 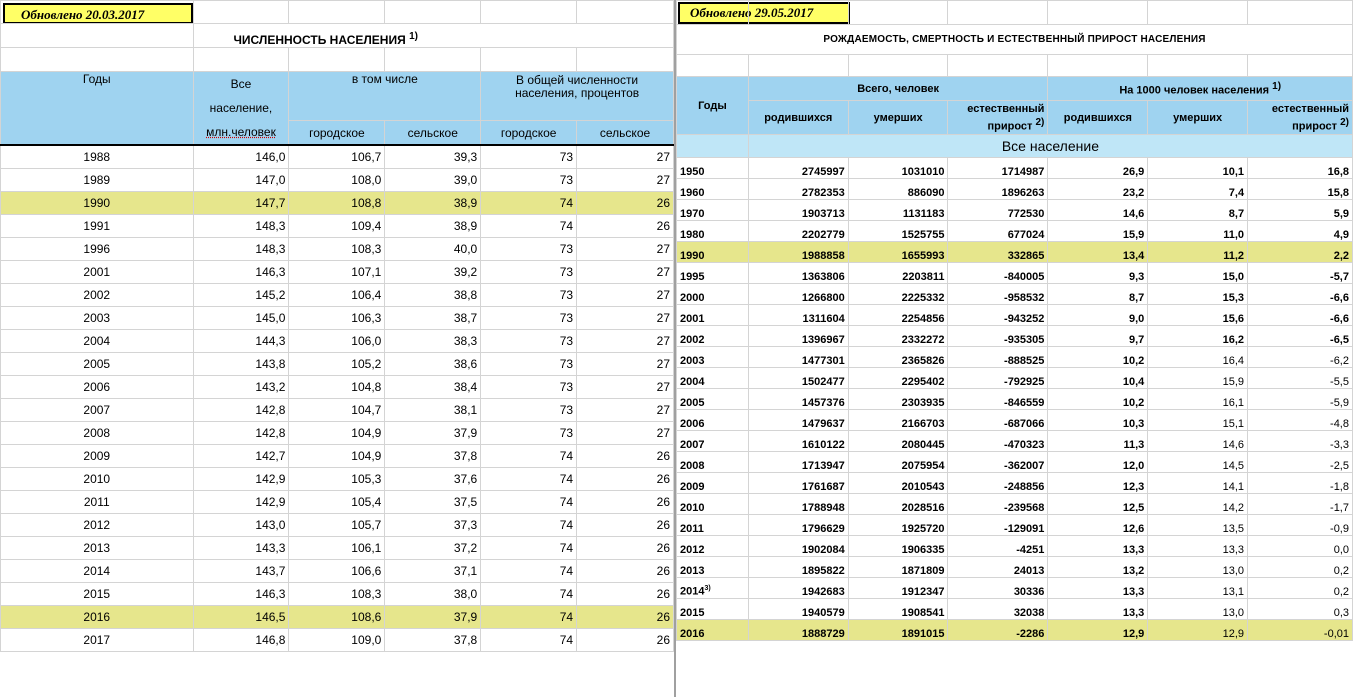 What do you see at coordinates (433, 594) in the screenshot?
I see `value-cell: 38,0` at bounding box center [433, 594].